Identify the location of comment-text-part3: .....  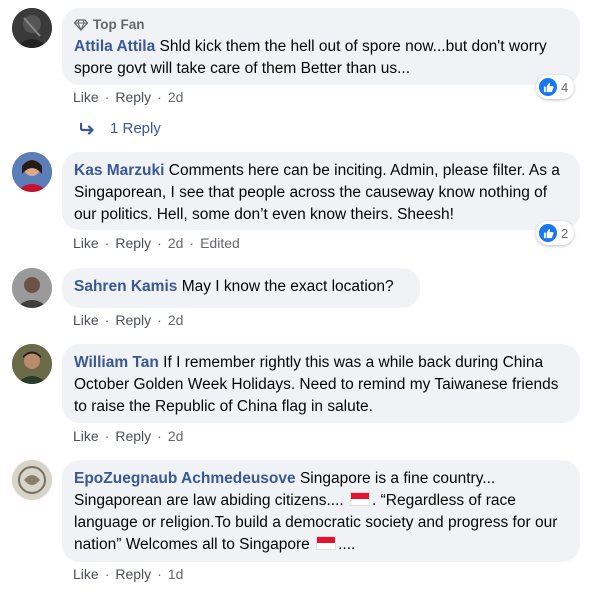
(347, 544).